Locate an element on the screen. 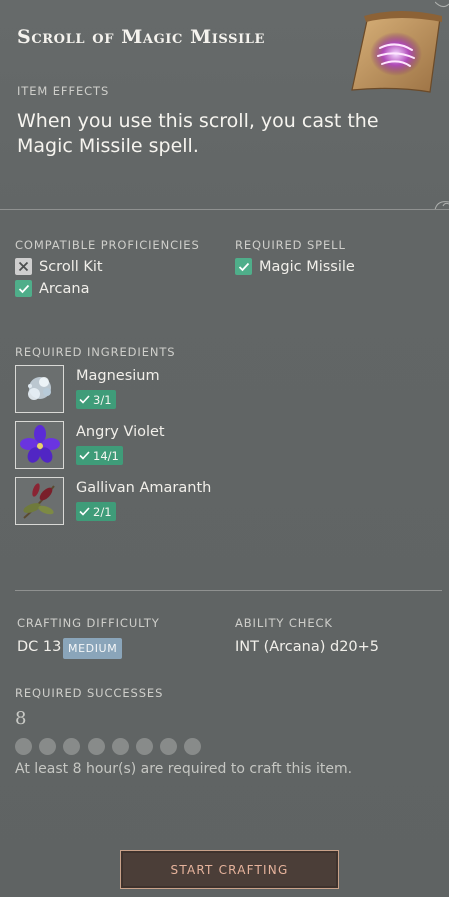 Image resolution: width=449 pixels, height=897 pixels. success-tracker is located at coordinates (112, 746).